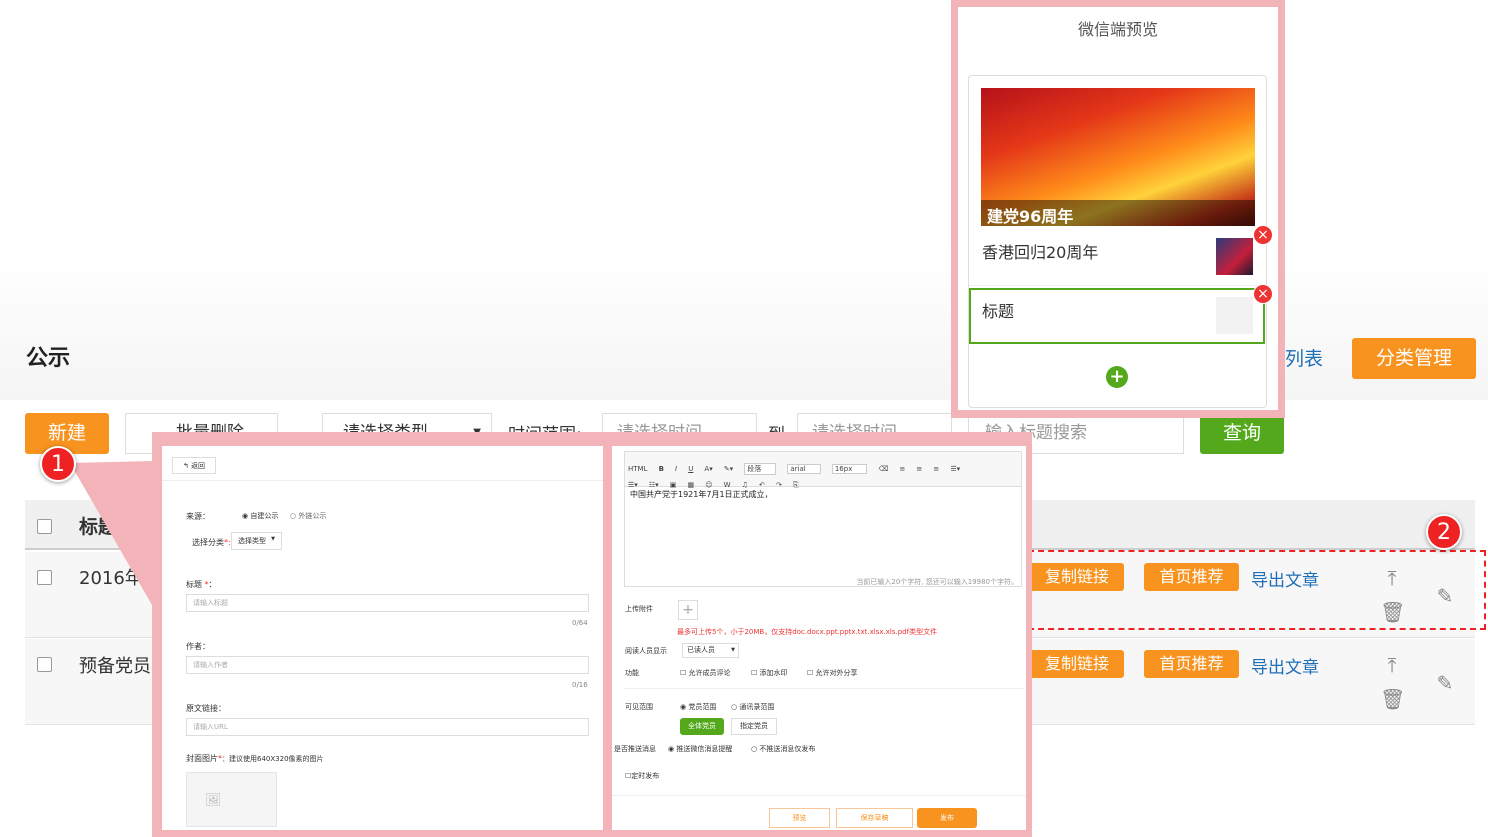  What do you see at coordinates (635, 749) in the screenshot?
I see `push-label: 是否推送消息` at bounding box center [635, 749].